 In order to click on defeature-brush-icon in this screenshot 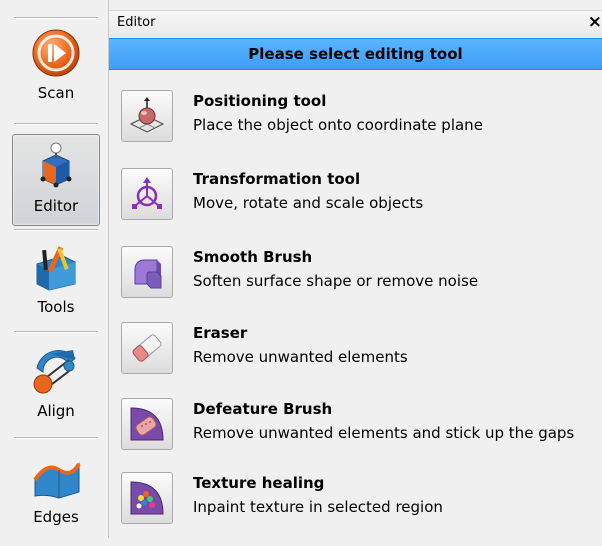, I will do `click(147, 424)`.